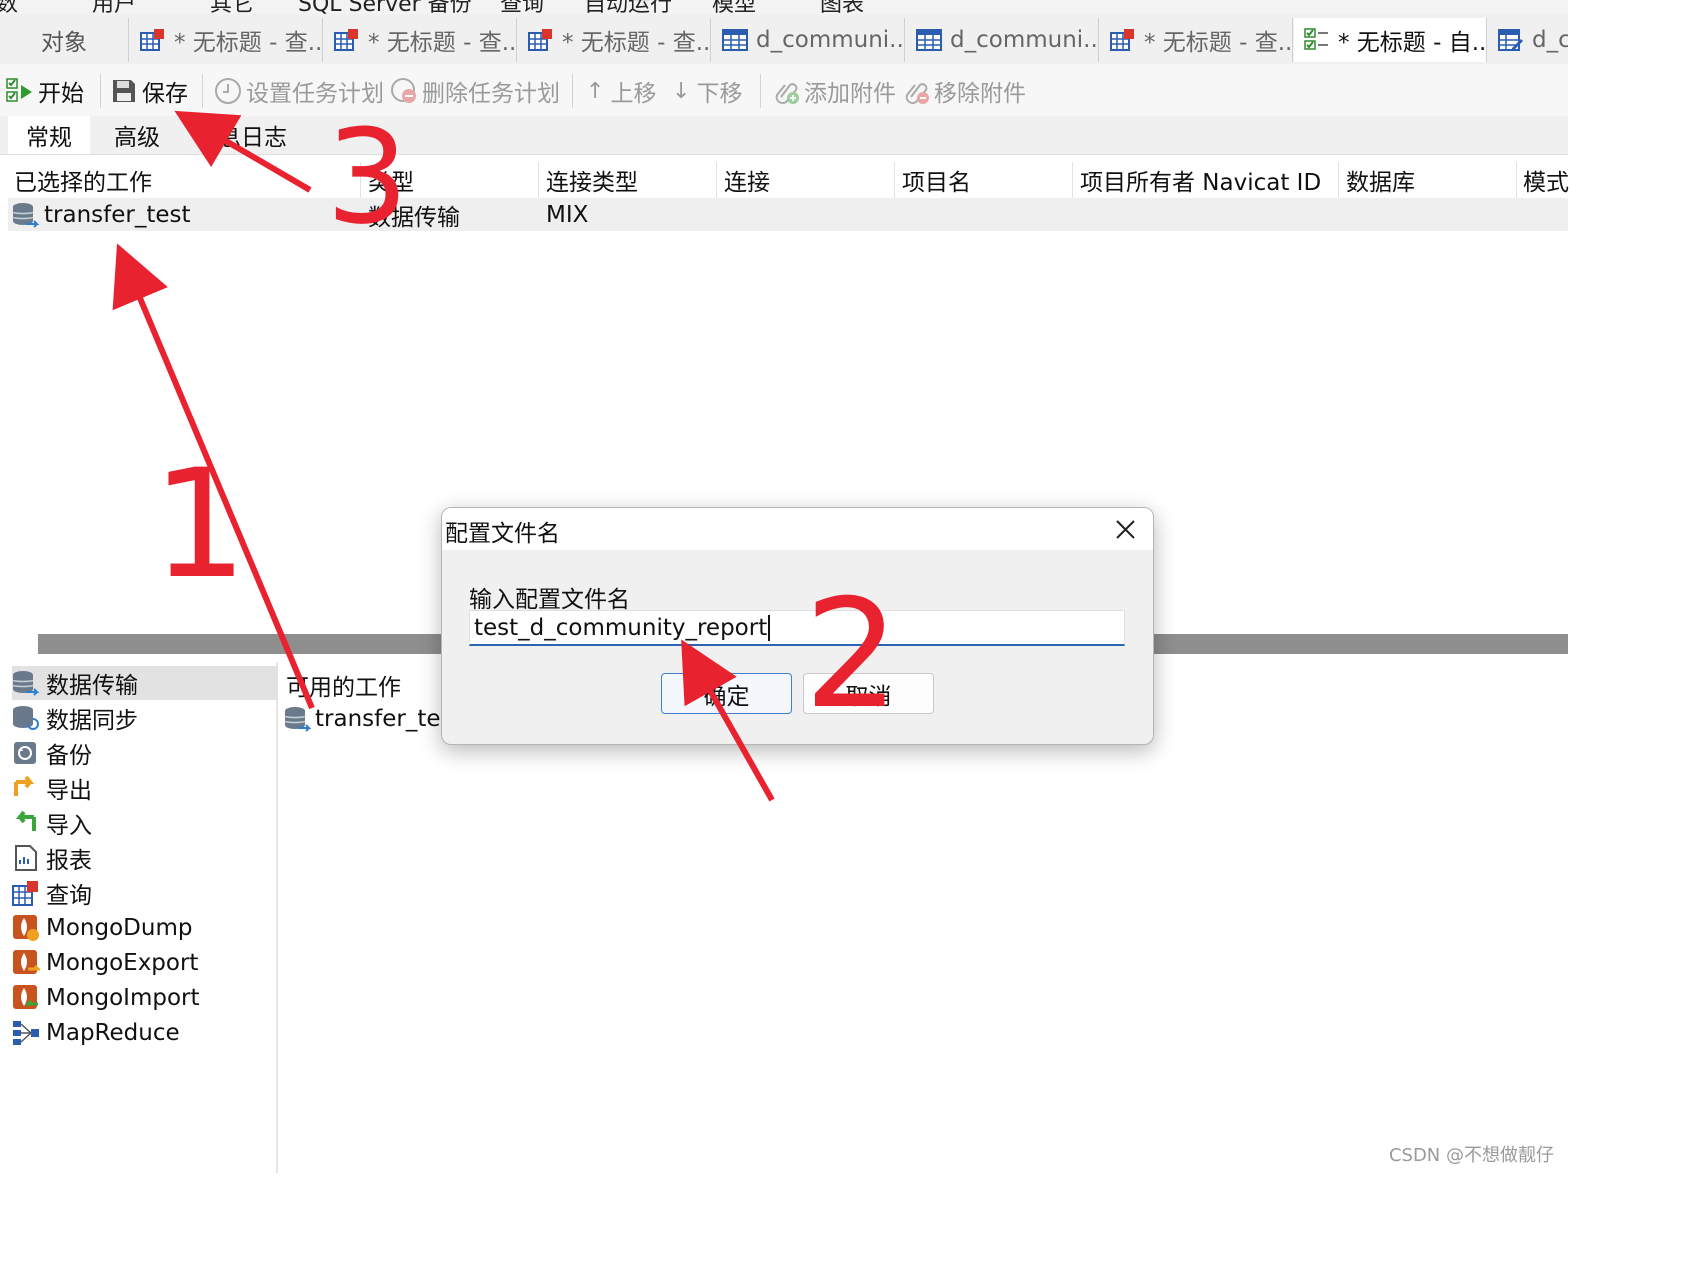 This screenshot has width=1695, height=1268. Describe the element at coordinates (367, 177) in the screenshot. I see `annotation-step-3: 3` at that location.